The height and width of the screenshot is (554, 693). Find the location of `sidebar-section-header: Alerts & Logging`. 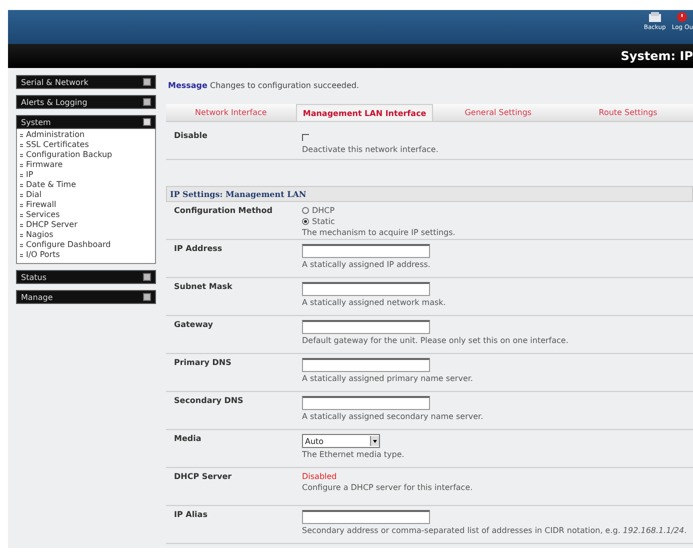

sidebar-section-header: Alerts & Logging is located at coordinates (86, 102).